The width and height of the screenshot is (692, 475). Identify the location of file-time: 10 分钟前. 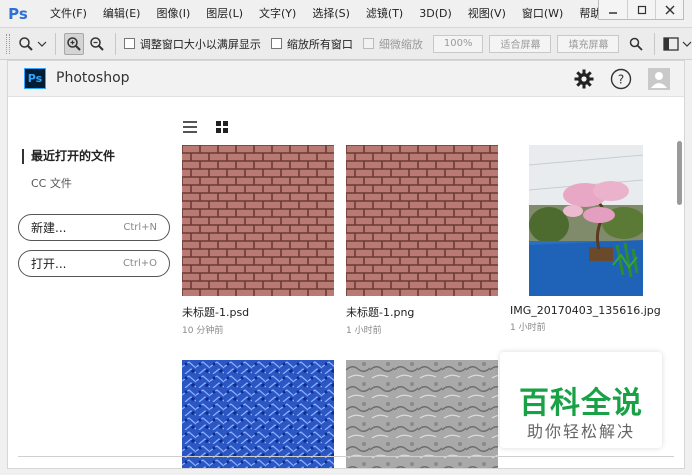
(203, 331).